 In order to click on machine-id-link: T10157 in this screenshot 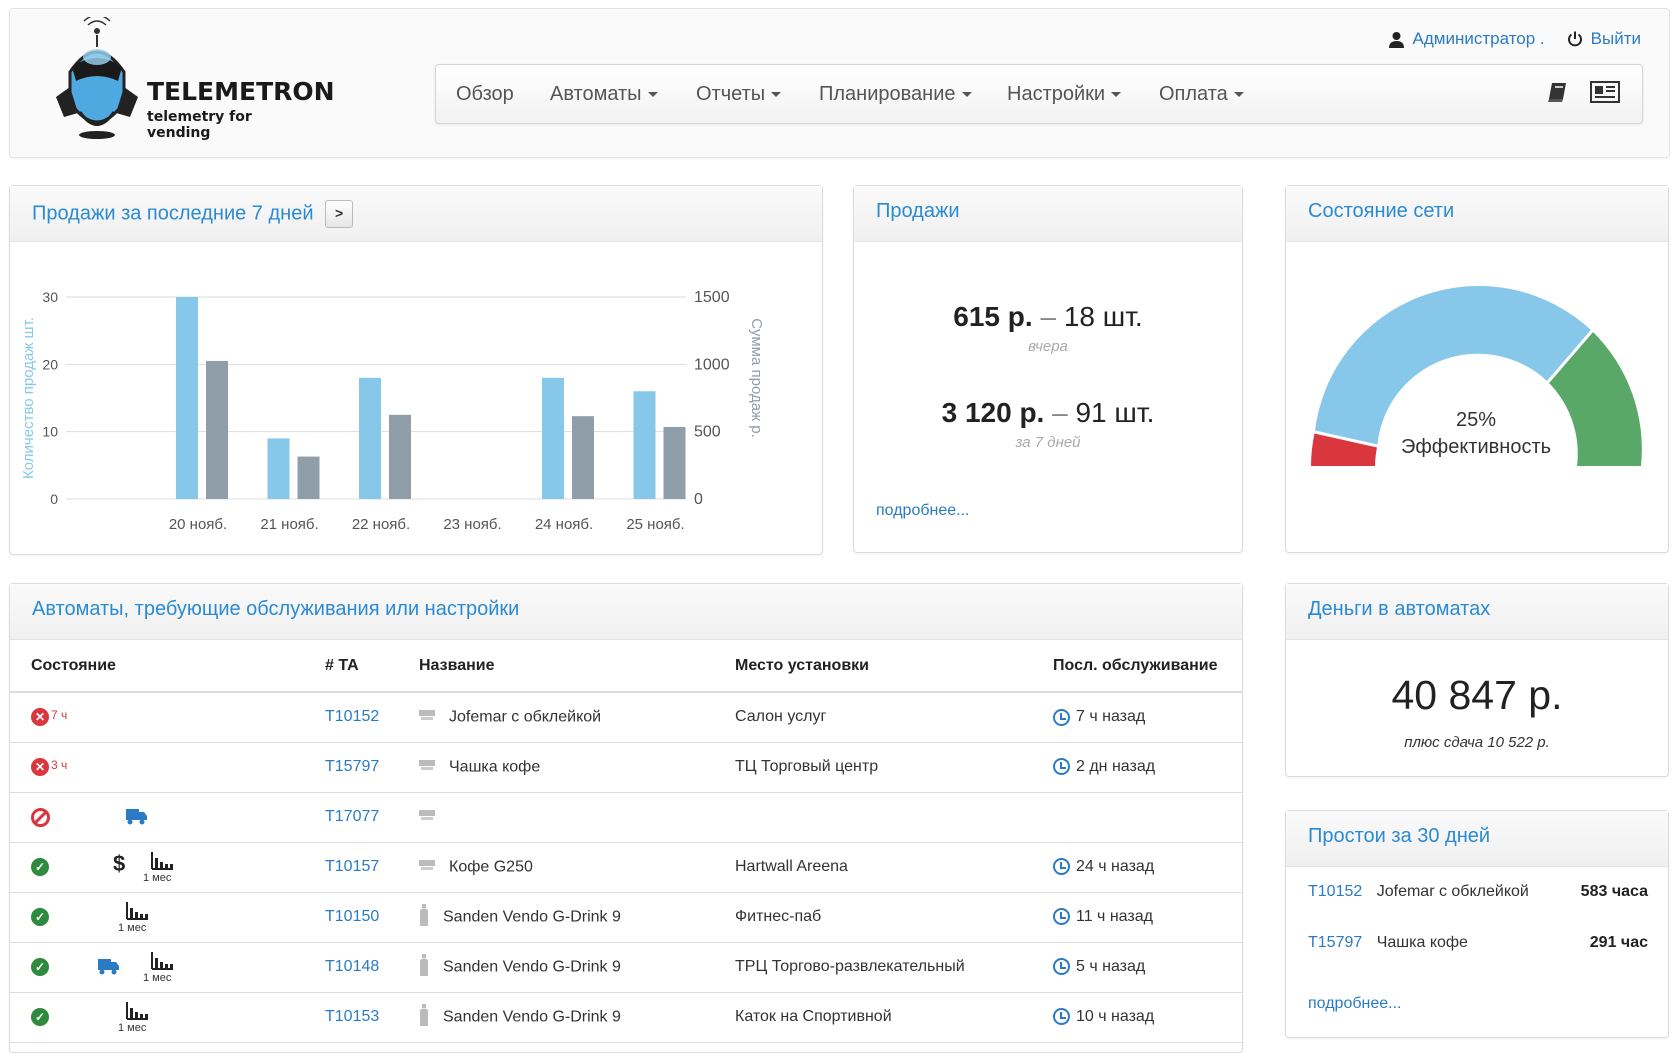, I will do `click(352, 866)`.